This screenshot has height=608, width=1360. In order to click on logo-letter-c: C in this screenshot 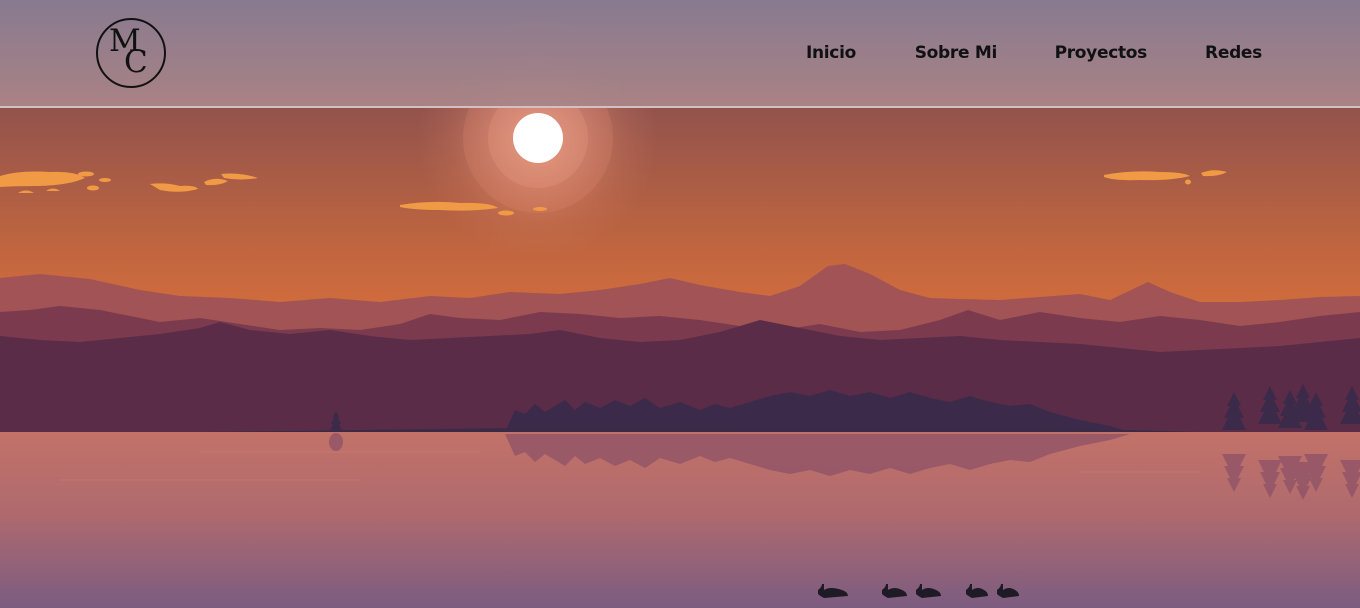, I will do `click(136, 62)`.